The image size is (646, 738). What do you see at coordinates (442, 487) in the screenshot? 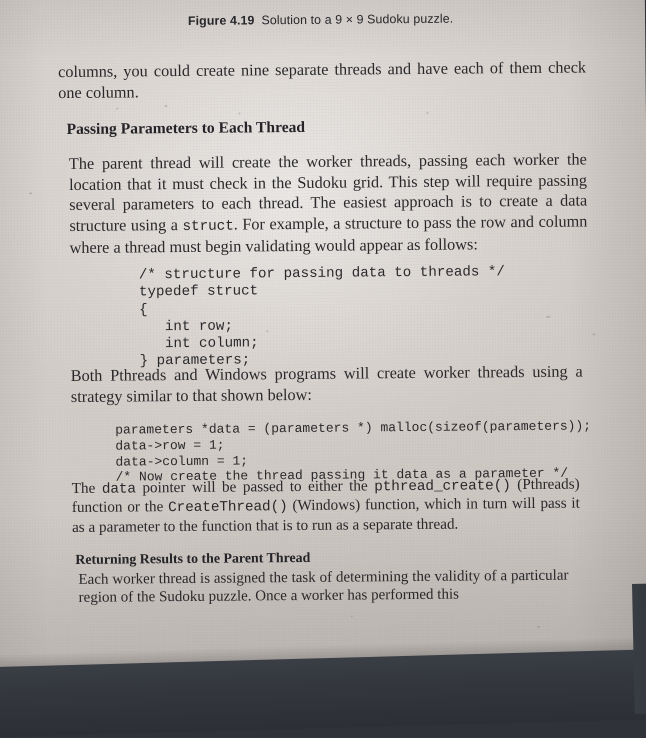
I see `inline-code-pthread-create: pthread_create()` at bounding box center [442, 487].